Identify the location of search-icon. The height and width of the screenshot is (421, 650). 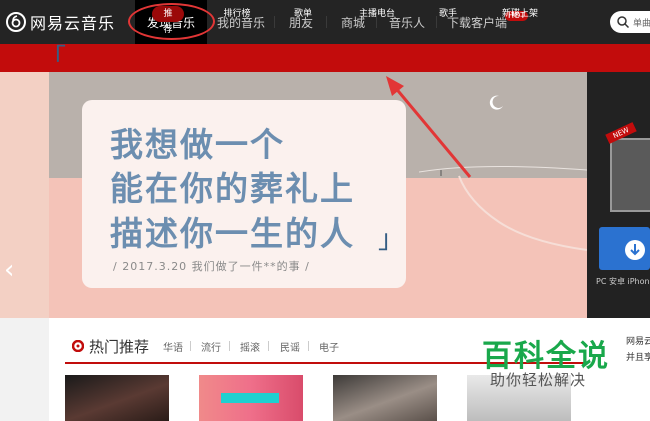
(623, 22).